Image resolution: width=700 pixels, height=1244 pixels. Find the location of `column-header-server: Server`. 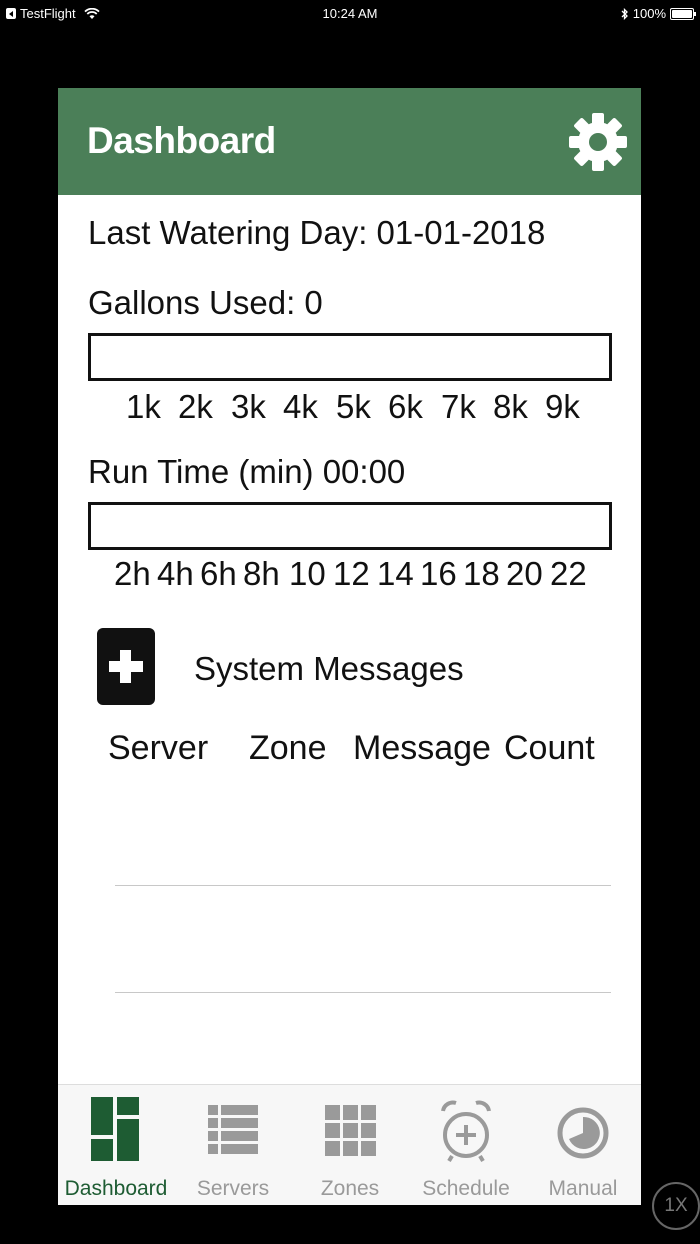

column-header-server: Server is located at coordinates (158, 748).